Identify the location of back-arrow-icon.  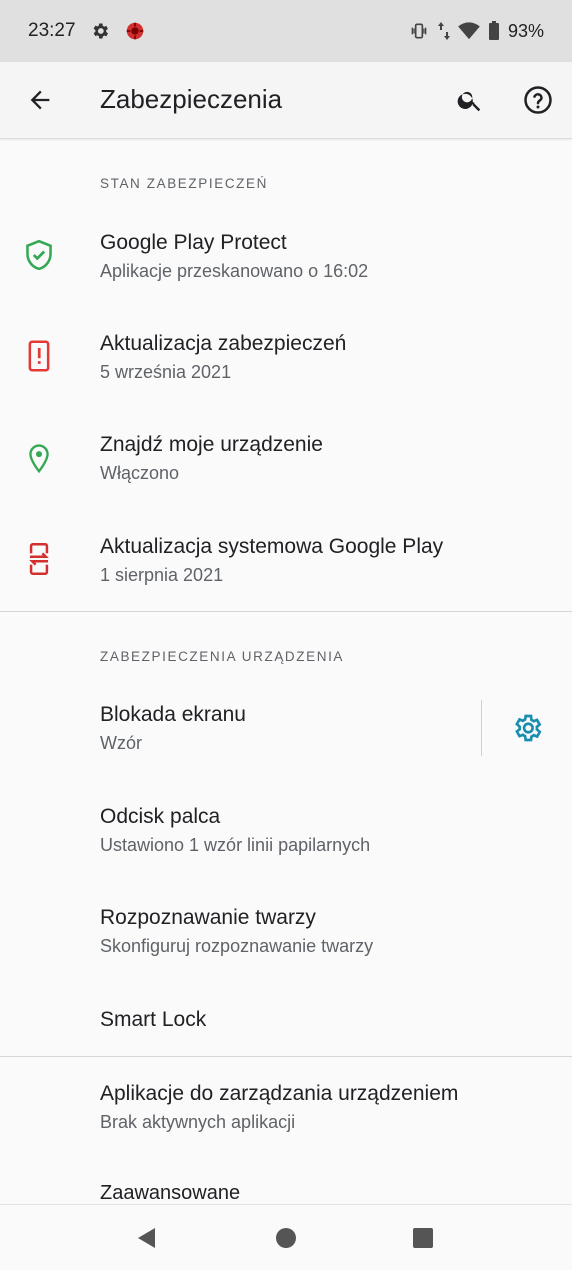
(40, 100).